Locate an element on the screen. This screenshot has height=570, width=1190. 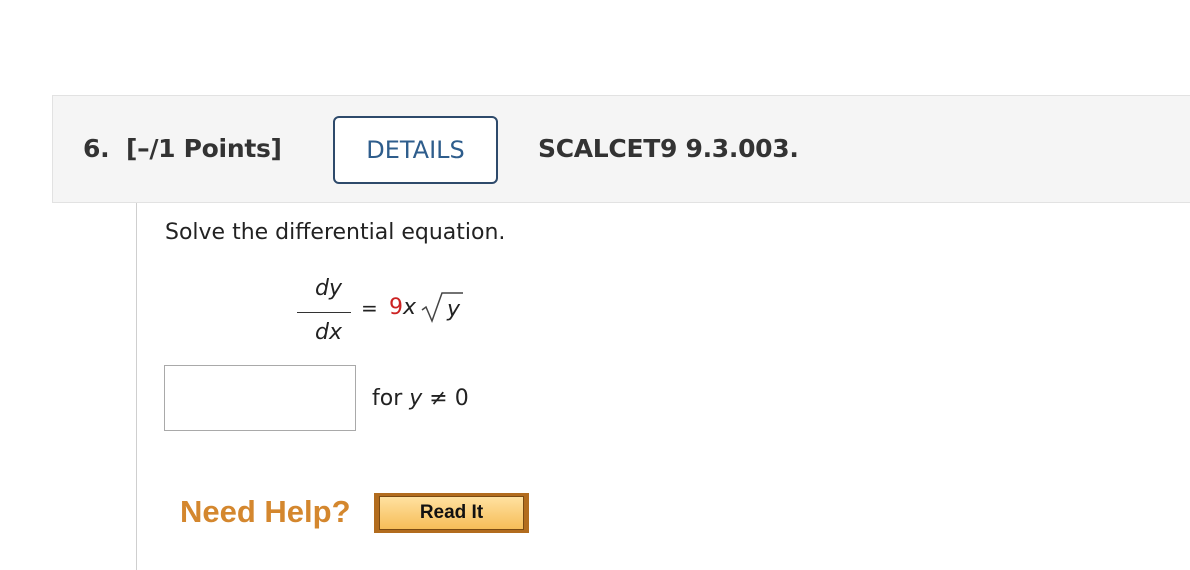
need-help-label: Need Help? is located at coordinates (265, 511).